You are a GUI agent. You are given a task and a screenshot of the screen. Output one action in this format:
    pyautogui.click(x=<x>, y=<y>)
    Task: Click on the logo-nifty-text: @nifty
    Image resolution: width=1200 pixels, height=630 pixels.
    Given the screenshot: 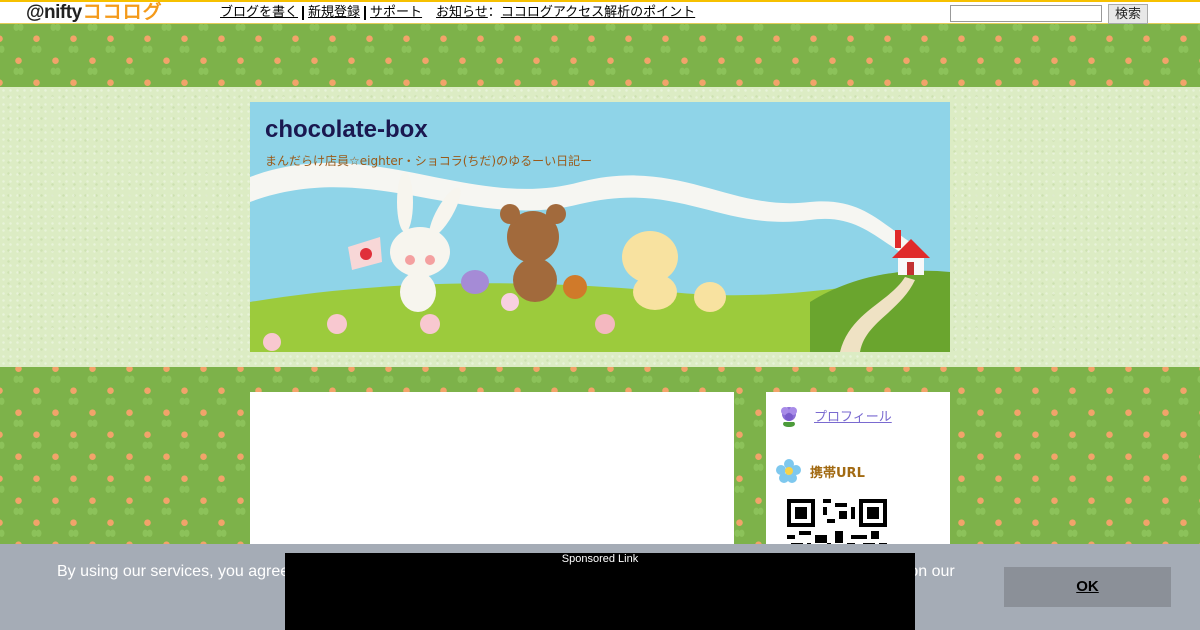 What is the action you would take?
    pyautogui.click(x=54, y=12)
    